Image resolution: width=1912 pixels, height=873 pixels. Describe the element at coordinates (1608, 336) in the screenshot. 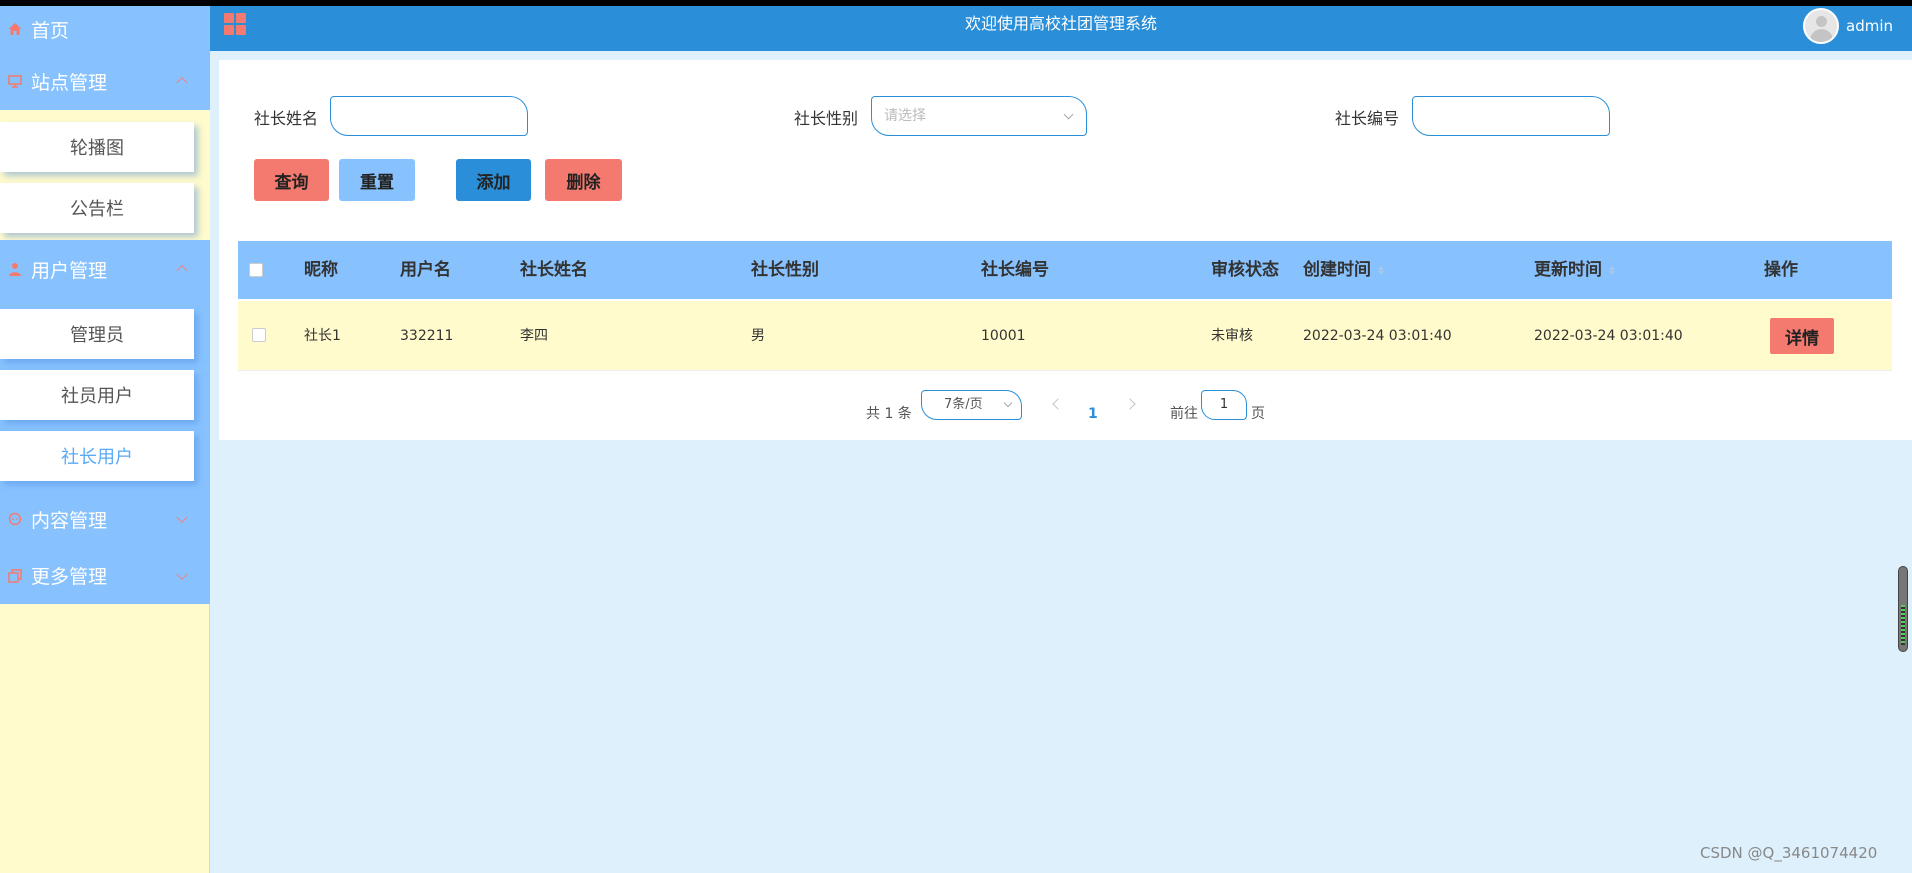

I see `cell-updated: 2022-03-24 03:01:40` at that location.